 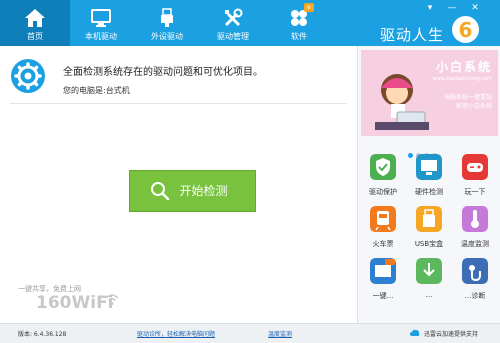 I want to click on banner-line1: 电脑系统一键重装, so click(x=467, y=97).